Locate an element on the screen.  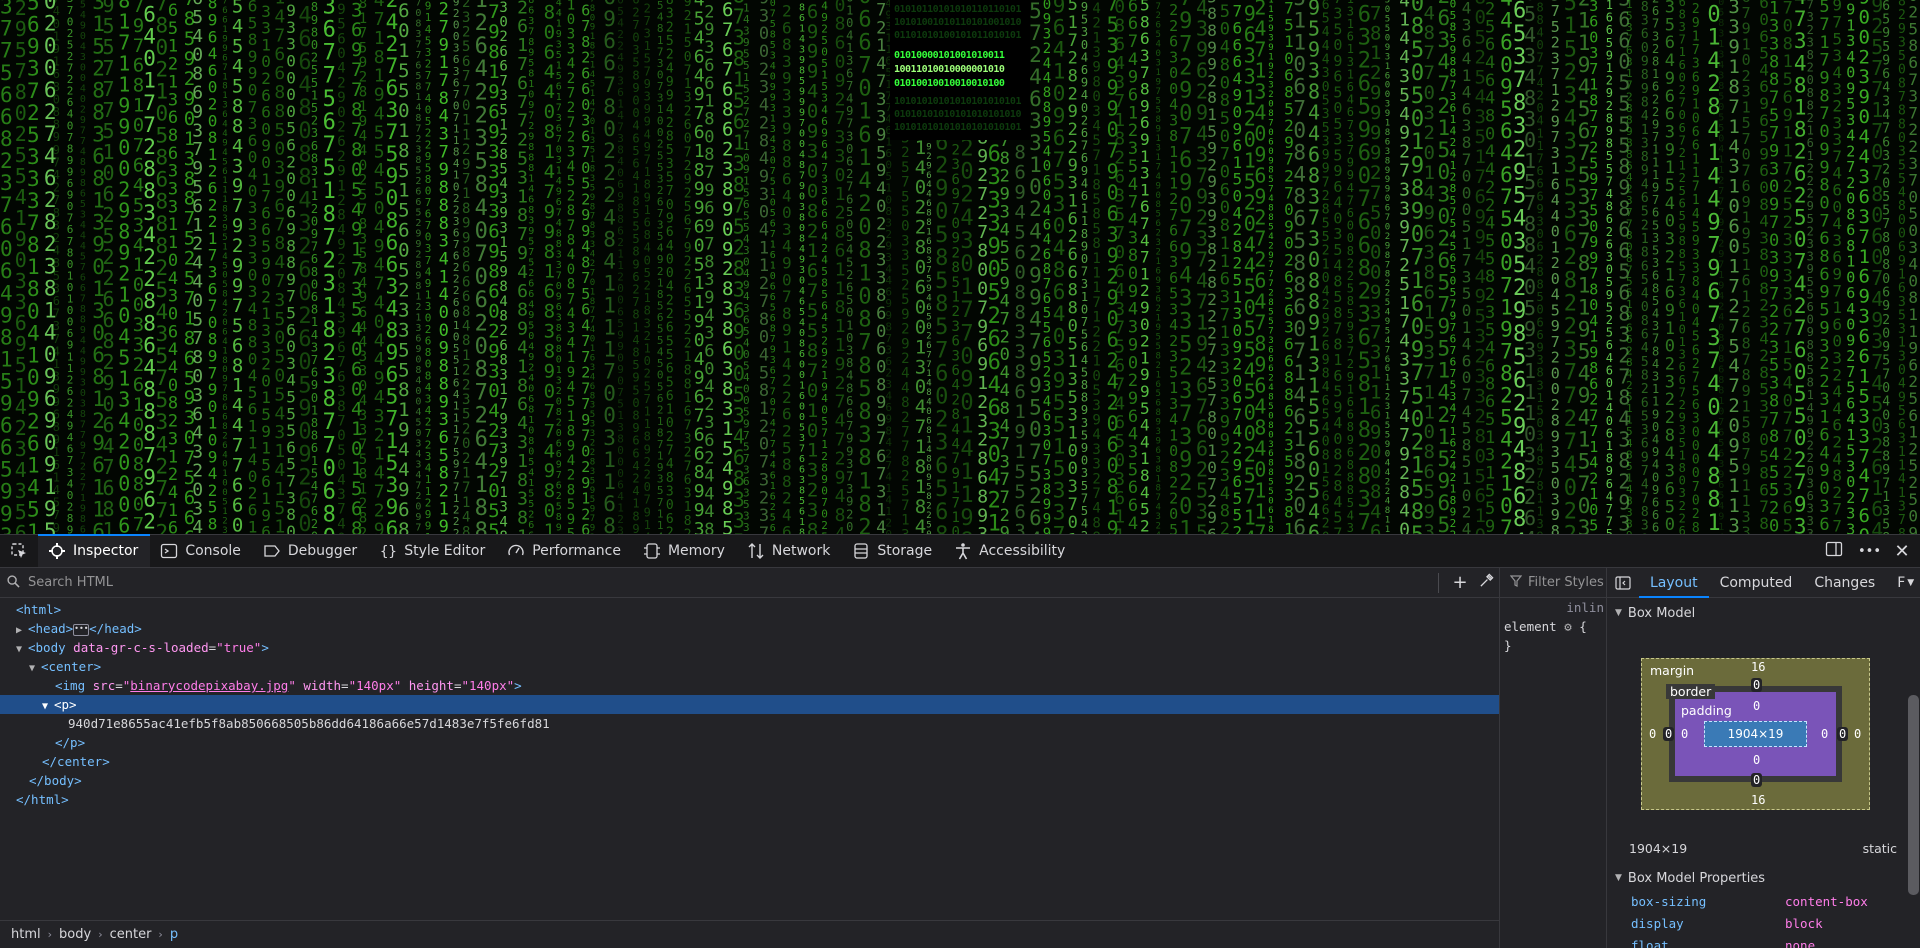
node-html: <html> is located at coordinates (749, 609).